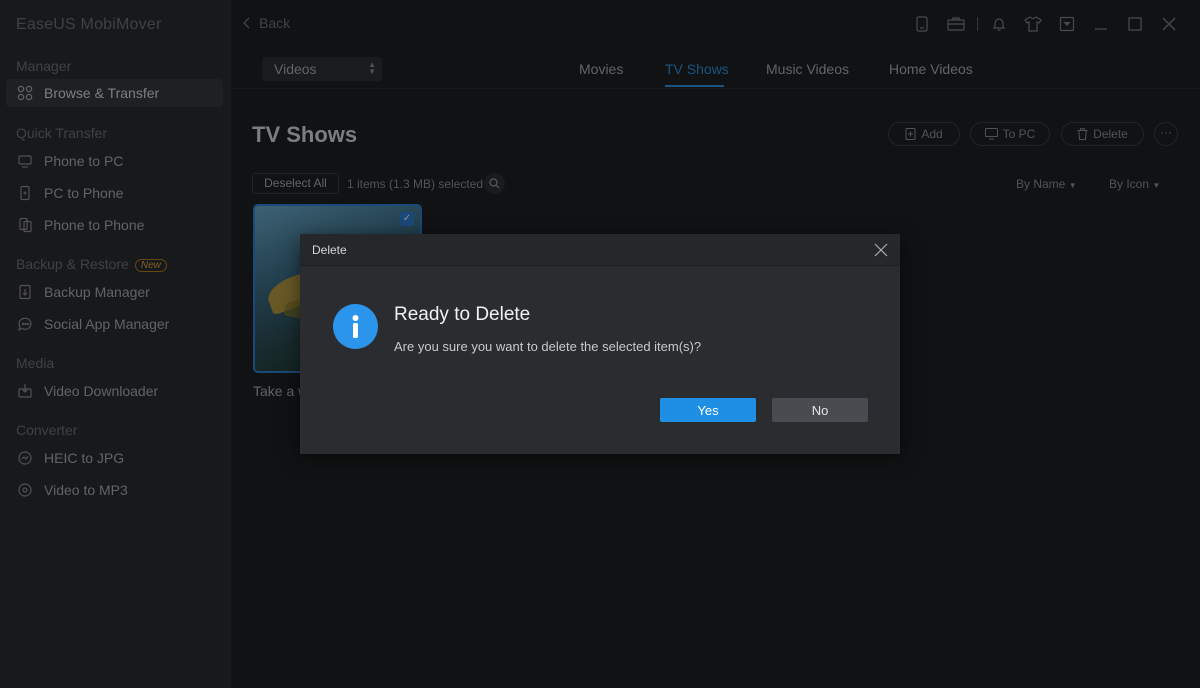 Image resolution: width=1200 pixels, height=688 pixels. Describe the element at coordinates (881, 250) in the screenshot. I see `close-icon` at that location.